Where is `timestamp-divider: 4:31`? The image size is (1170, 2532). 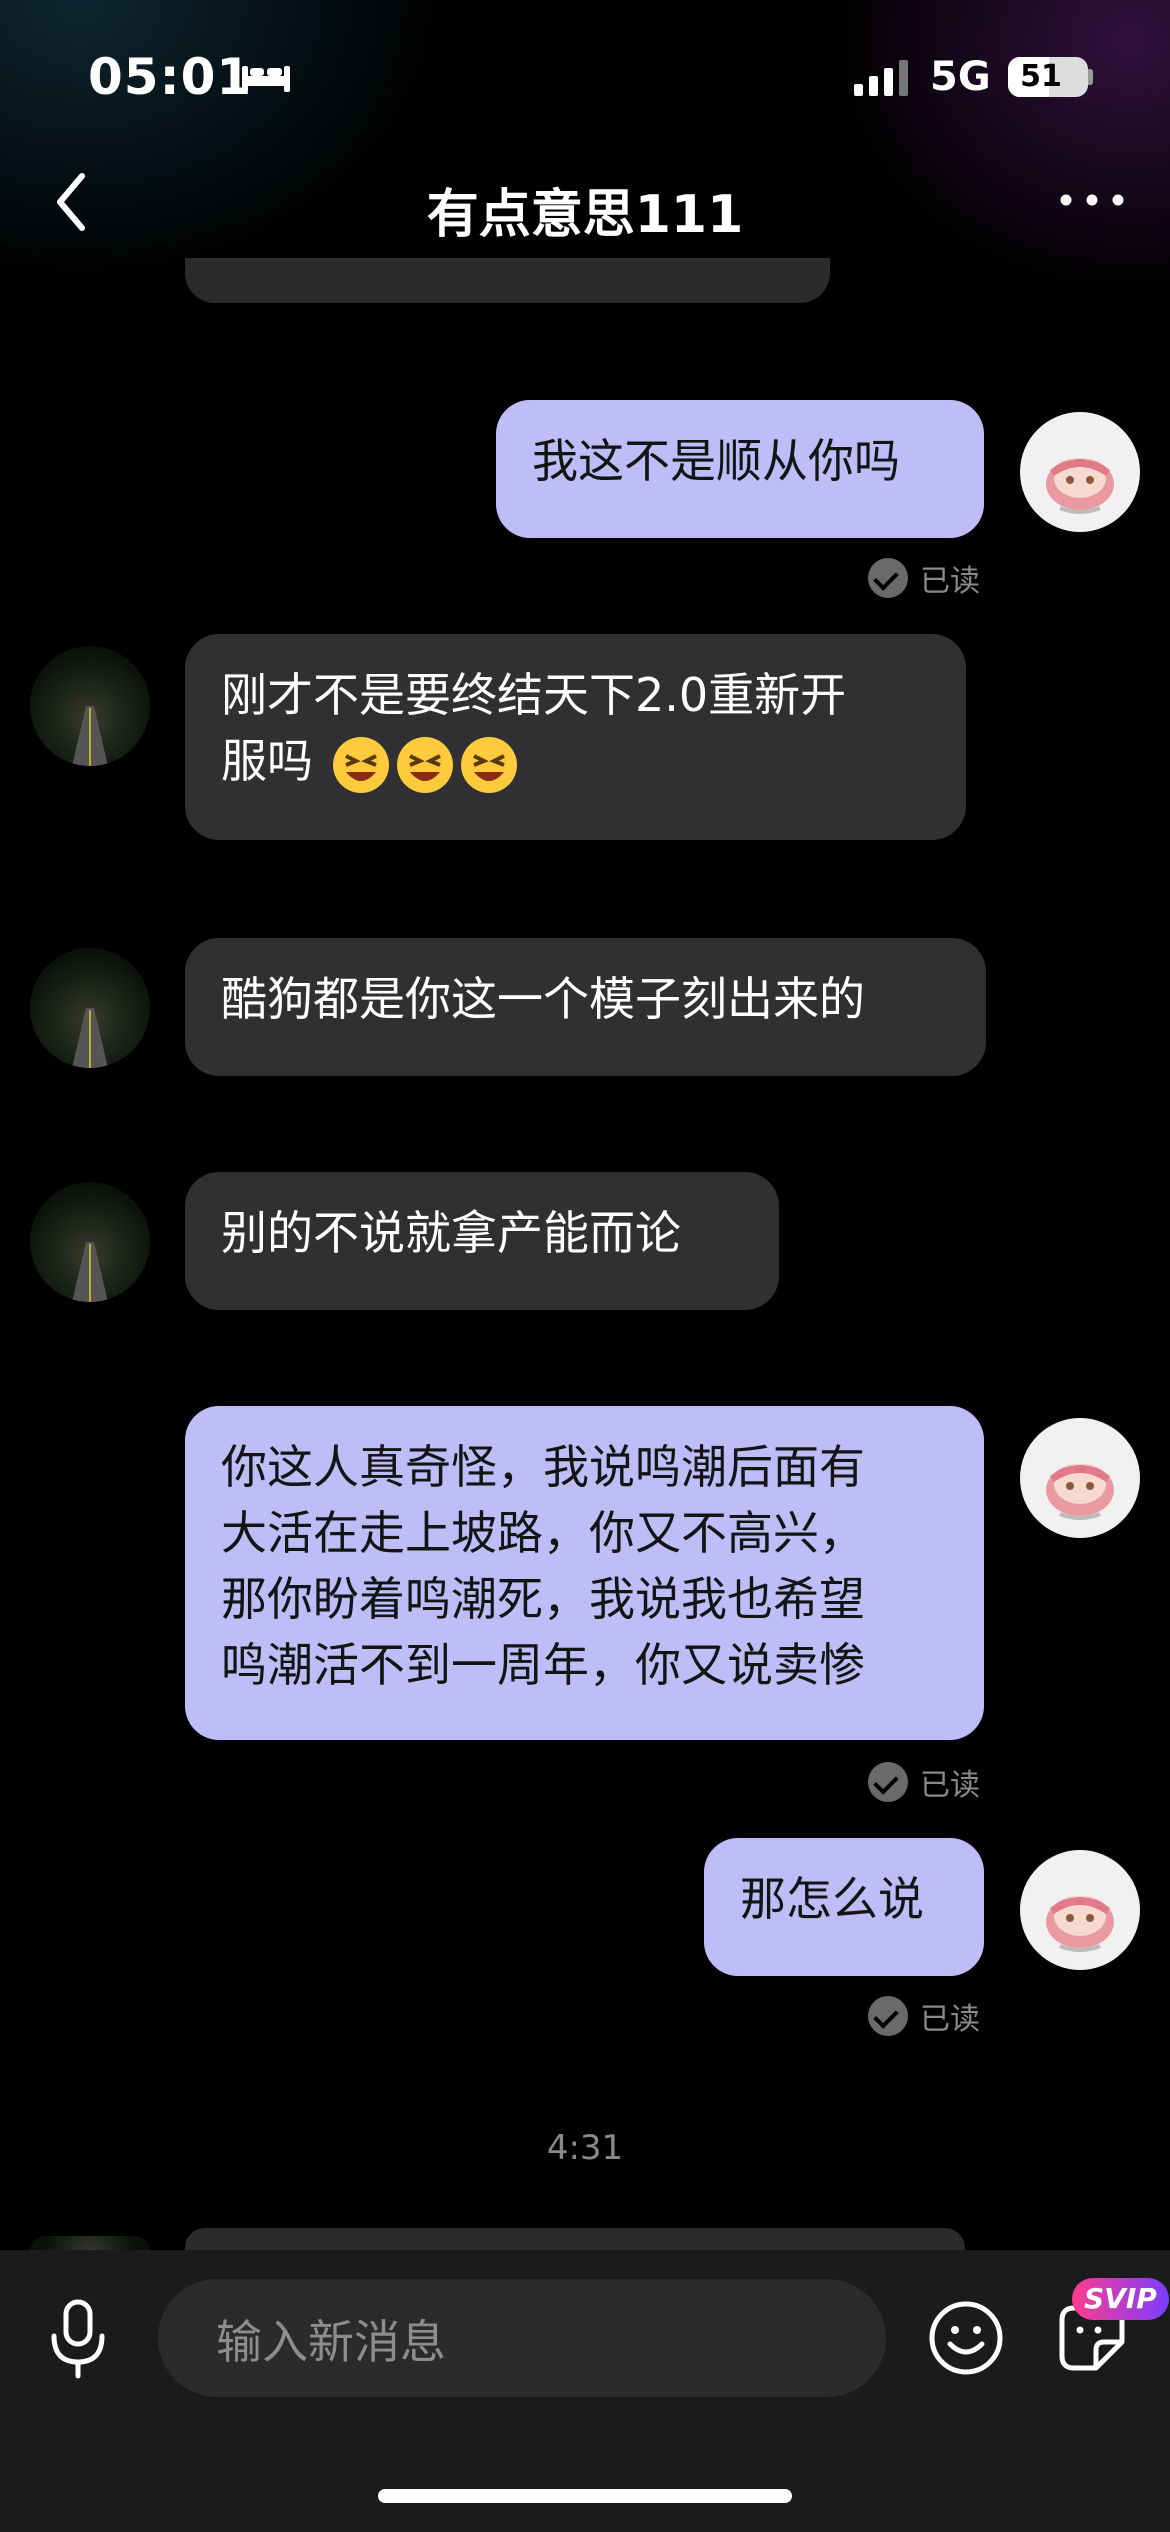
timestamp-divider: 4:31 is located at coordinates (585, 2148).